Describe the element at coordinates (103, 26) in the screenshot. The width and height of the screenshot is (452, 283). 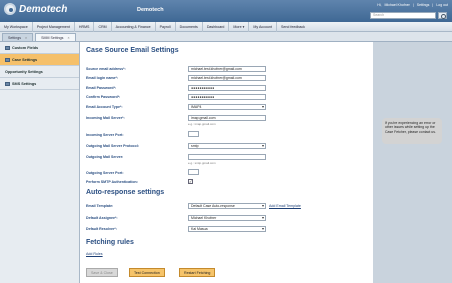
I see `nav-item-crm: CRM` at that location.